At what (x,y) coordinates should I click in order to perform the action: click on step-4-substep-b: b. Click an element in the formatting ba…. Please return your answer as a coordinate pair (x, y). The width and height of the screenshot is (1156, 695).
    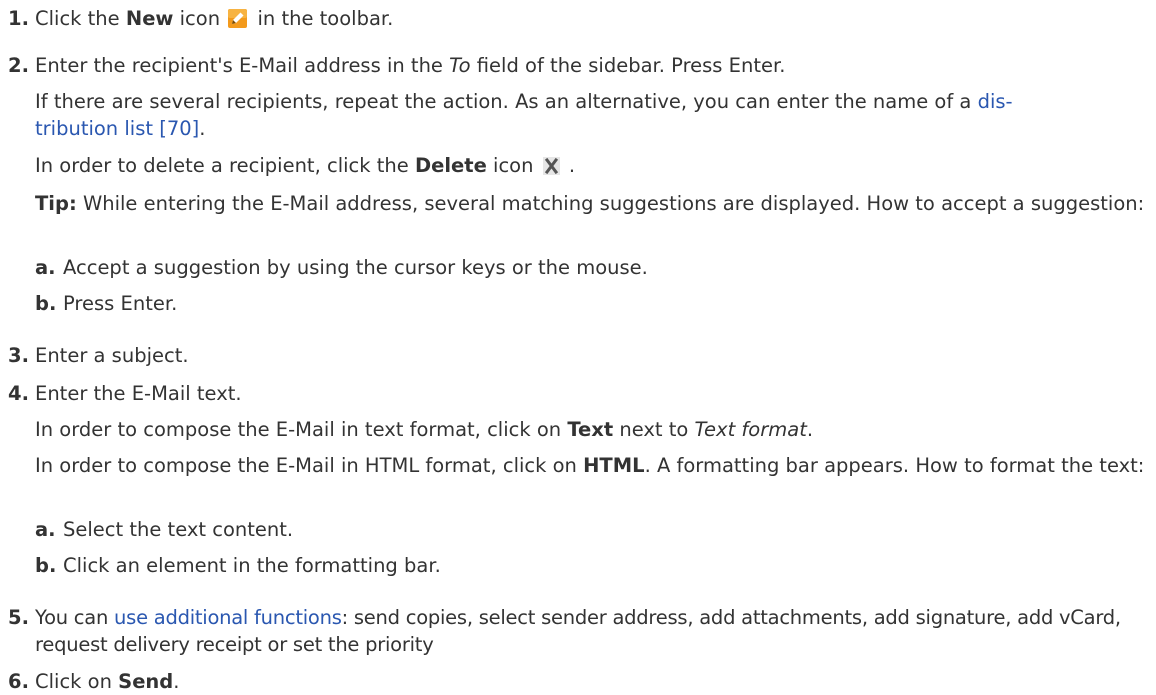
    Looking at the image, I should click on (220, 565).